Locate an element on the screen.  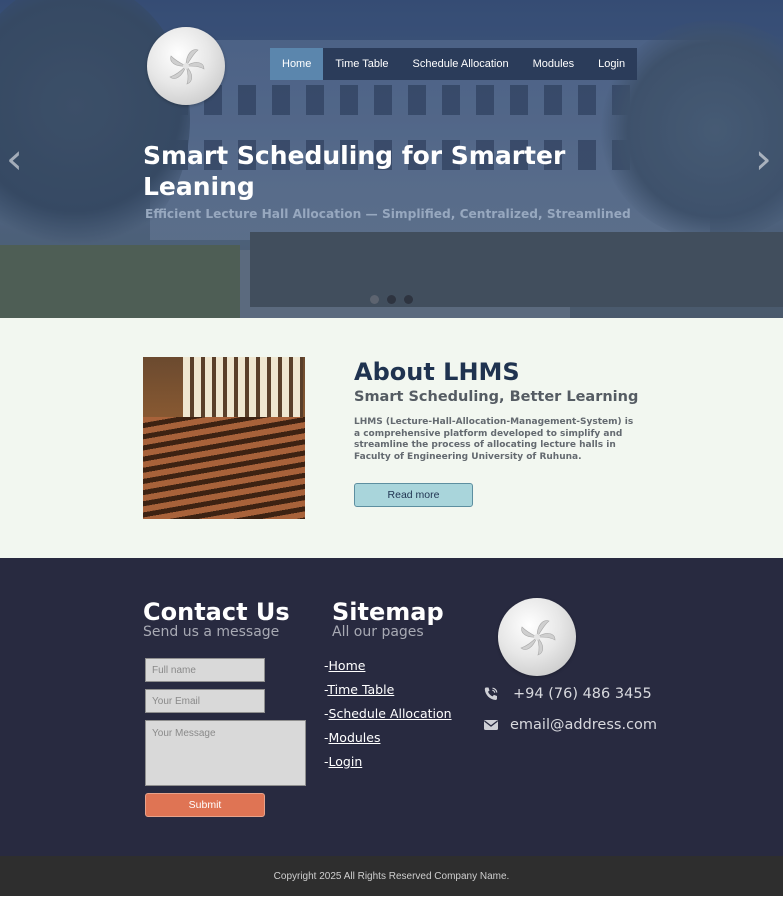
email-input: Your Email is located at coordinates (205, 701).